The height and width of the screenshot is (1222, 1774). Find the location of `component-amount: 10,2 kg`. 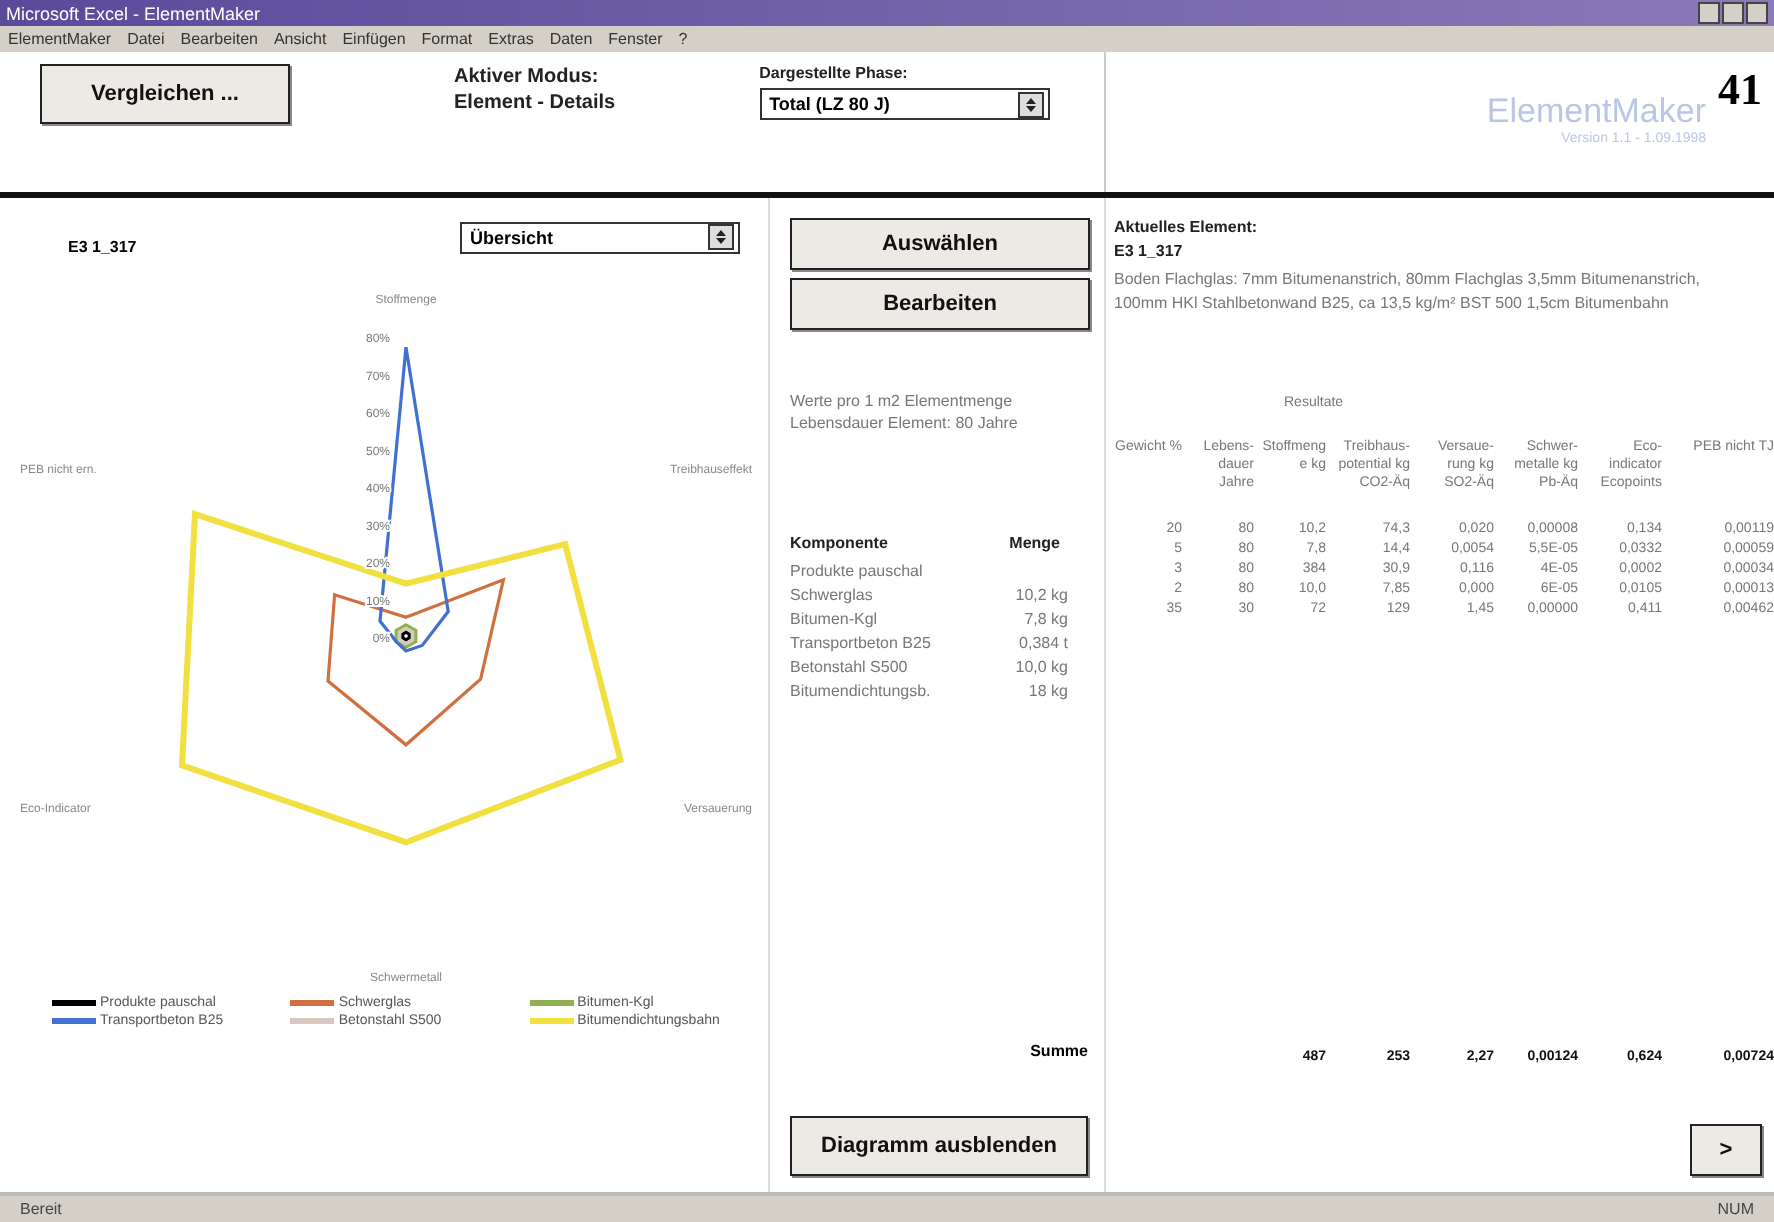

component-amount: 10,2 kg is located at coordinates (1041, 596).